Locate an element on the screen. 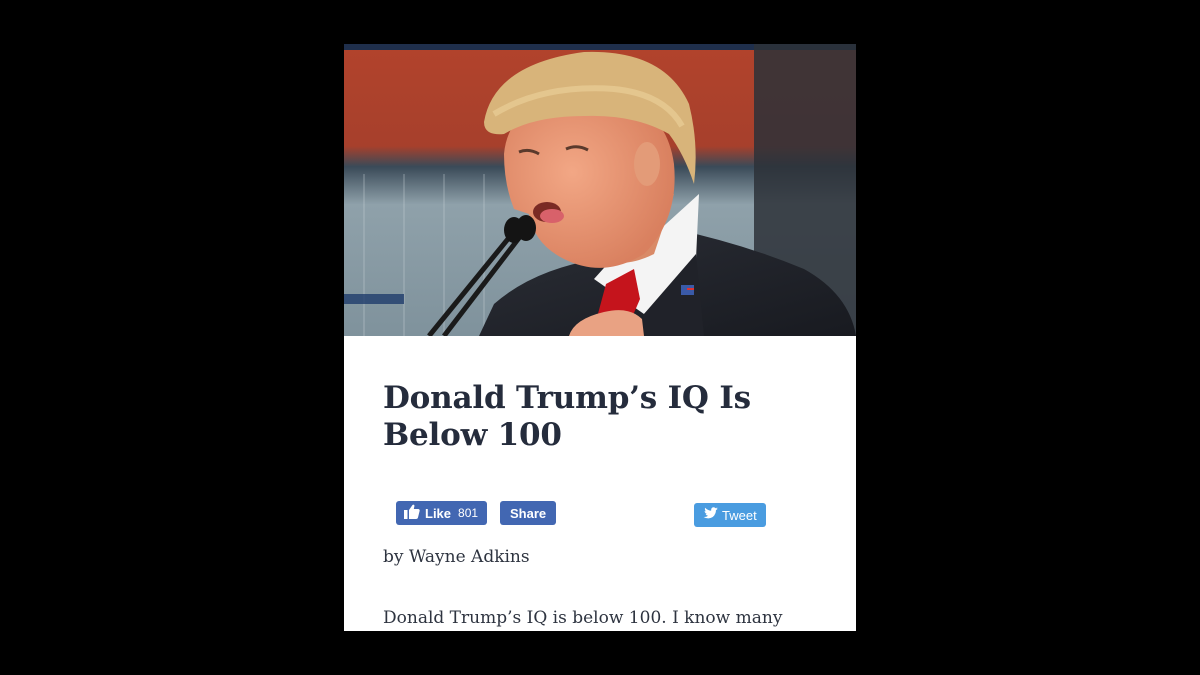  tweet-button: Tweet is located at coordinates (730, 515).